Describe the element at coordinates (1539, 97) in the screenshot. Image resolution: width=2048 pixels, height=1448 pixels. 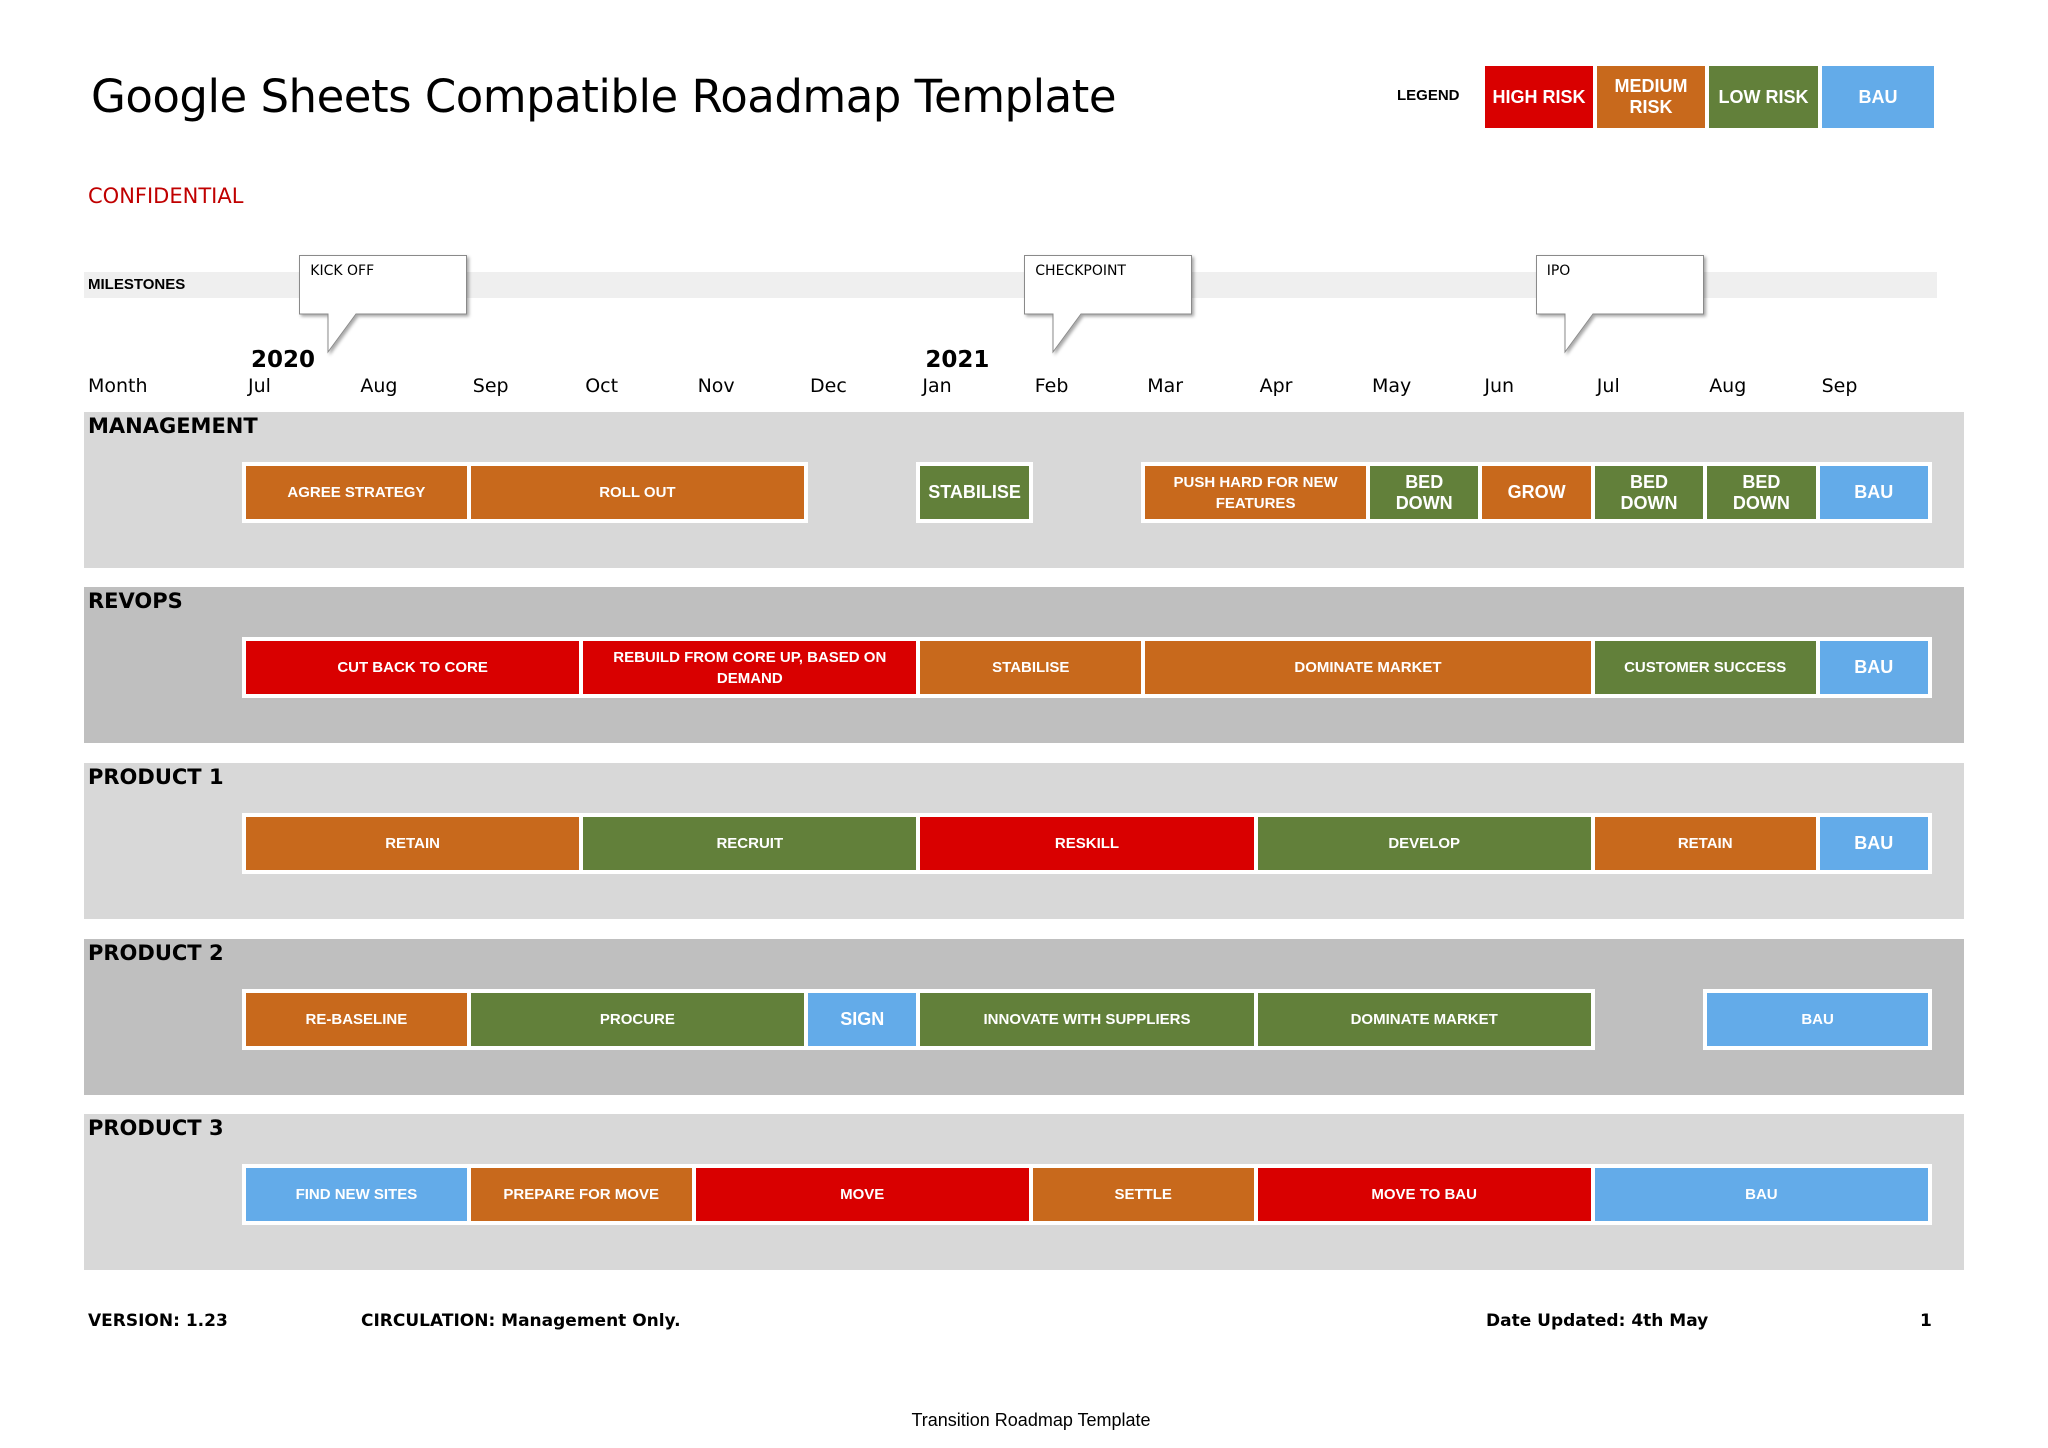
I see `legend-high-risk: HIGH RISK` at that location.